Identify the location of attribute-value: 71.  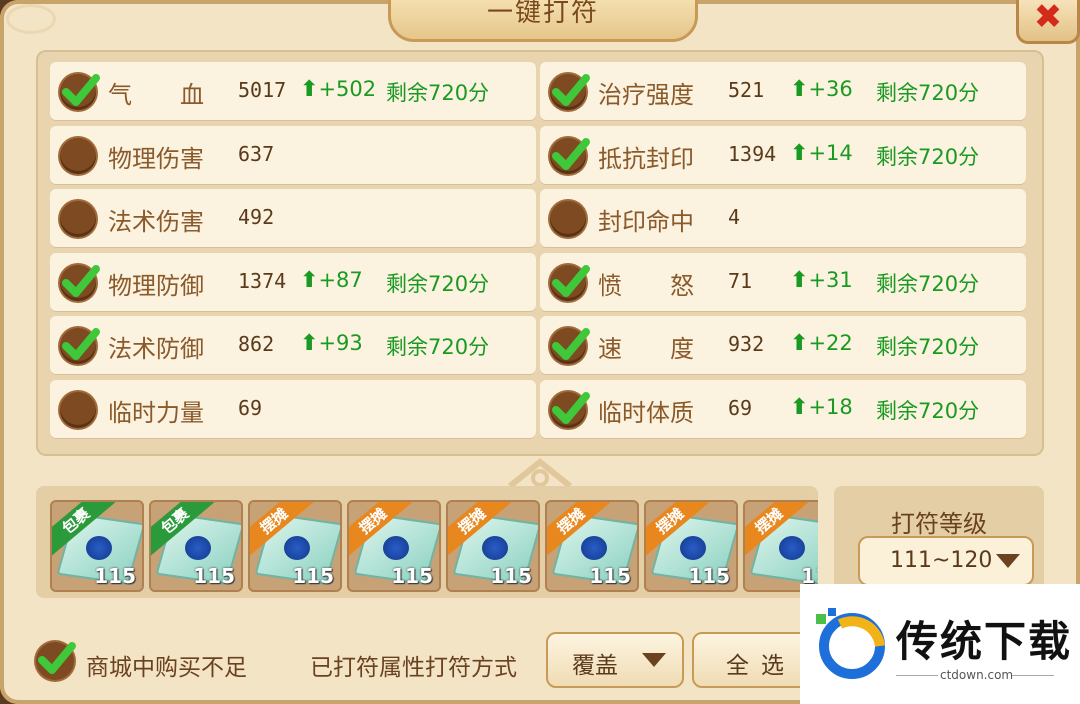
(740, 280).